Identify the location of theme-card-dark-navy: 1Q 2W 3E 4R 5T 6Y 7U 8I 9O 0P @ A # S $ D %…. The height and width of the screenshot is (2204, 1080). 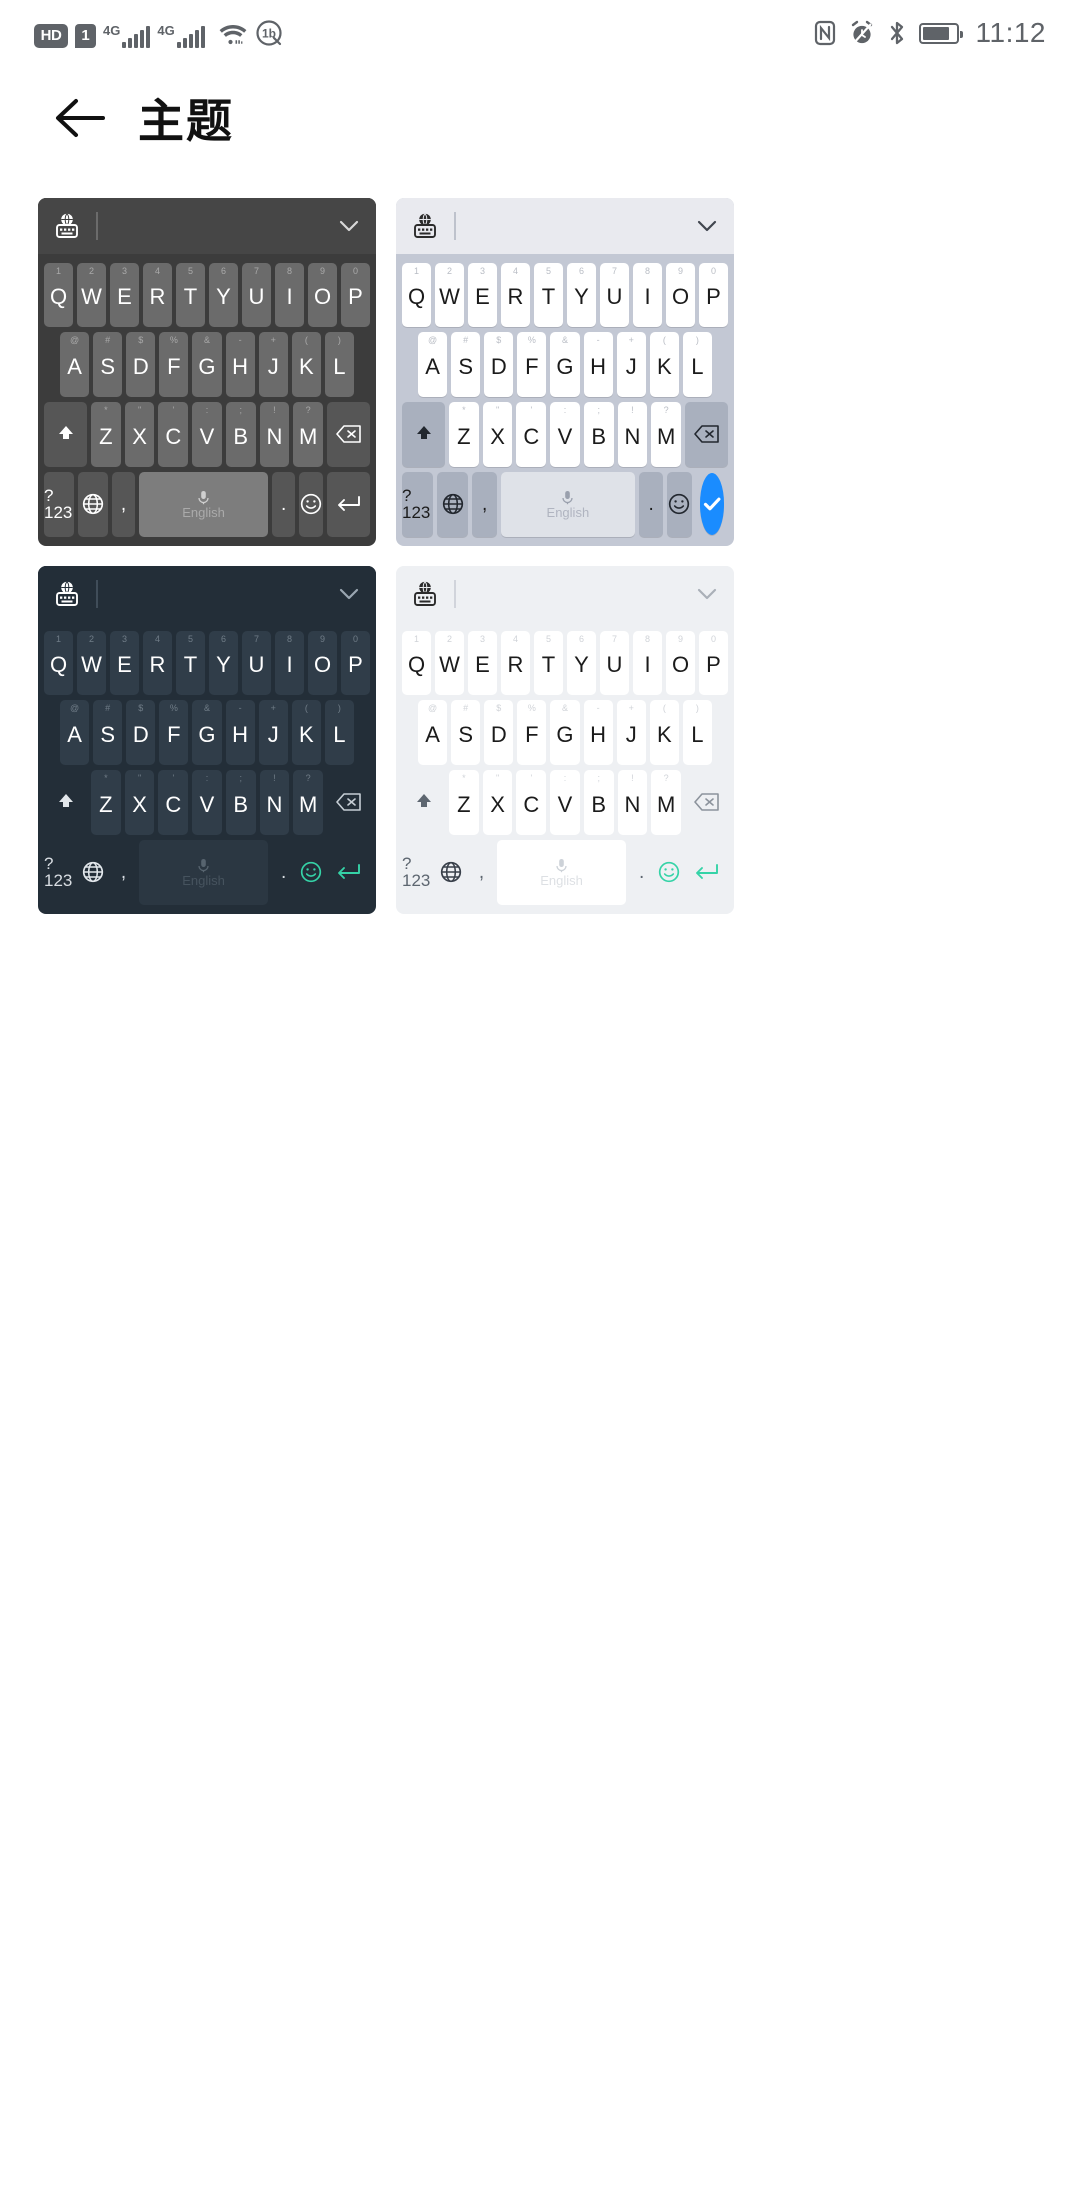
(207, 740).